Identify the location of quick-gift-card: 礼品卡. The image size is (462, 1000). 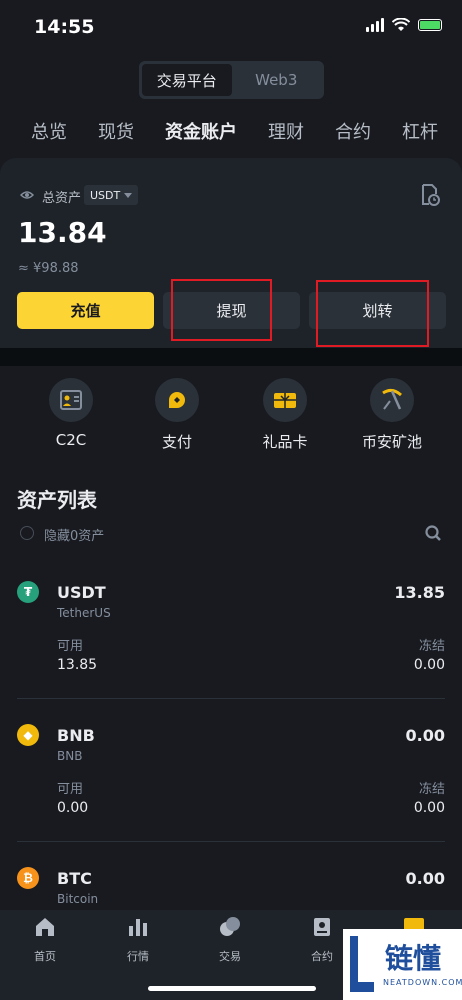
(285, 415).